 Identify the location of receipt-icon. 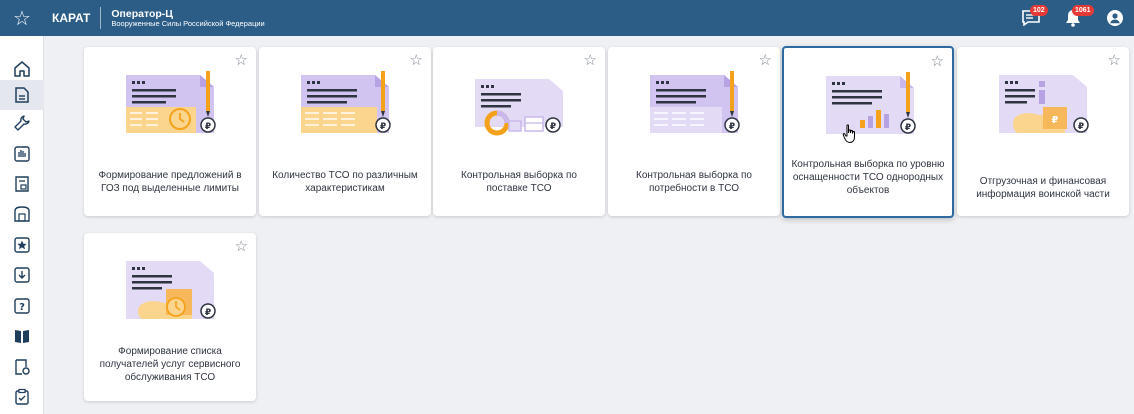
(22, 184).